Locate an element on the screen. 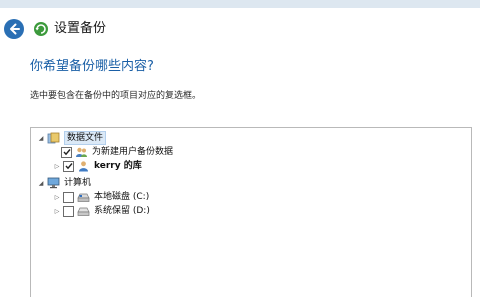 The image size is (480, 297). tree-node-libraries: ◢ 数据文件 is located at coordinates (72, 138).